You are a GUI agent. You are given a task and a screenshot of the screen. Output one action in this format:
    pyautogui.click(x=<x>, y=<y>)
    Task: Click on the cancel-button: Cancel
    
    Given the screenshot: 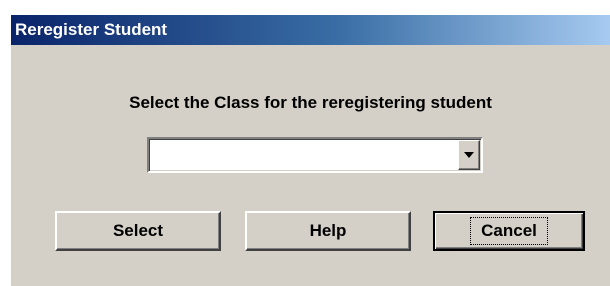 What is the action you would take?
    pyautogui.click(x=509, y=231)
    